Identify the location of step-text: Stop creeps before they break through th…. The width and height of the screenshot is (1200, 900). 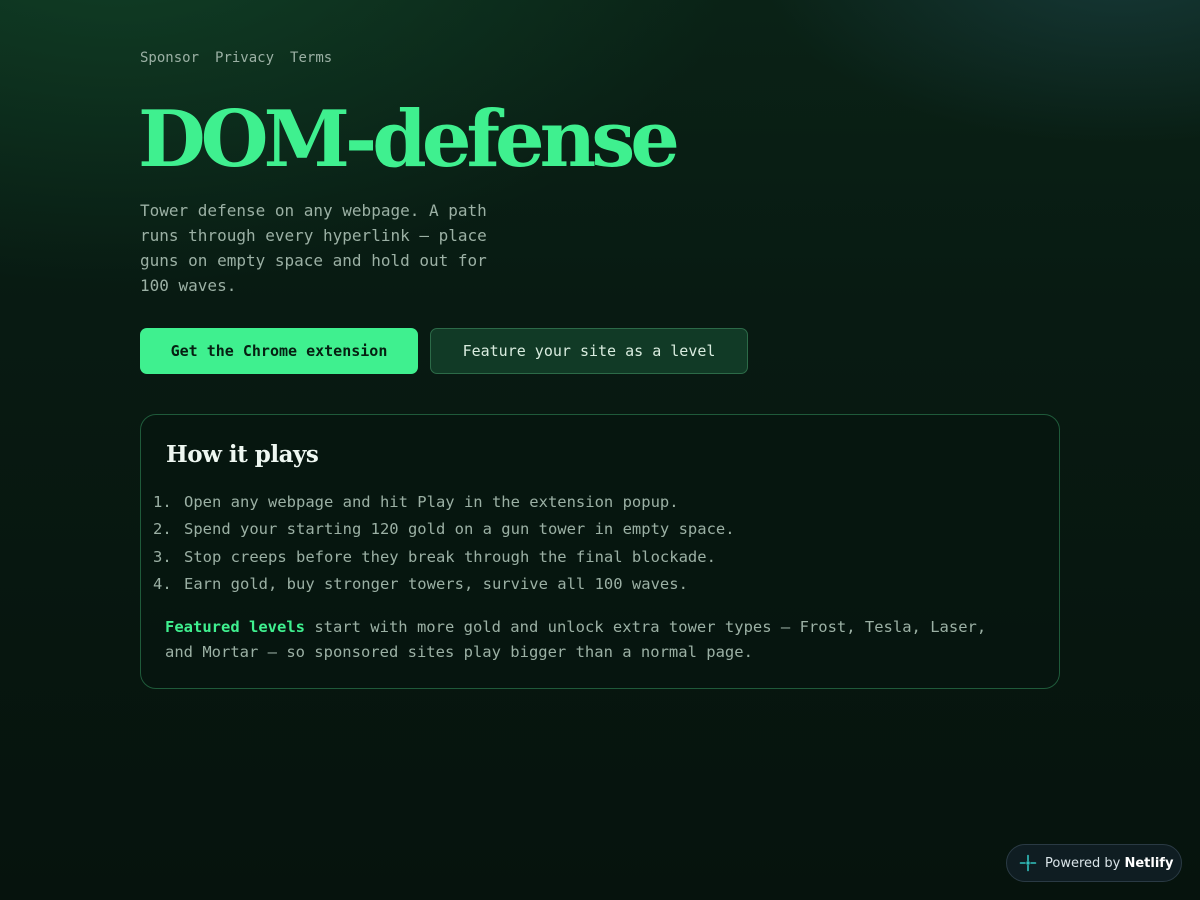
(450, 556).